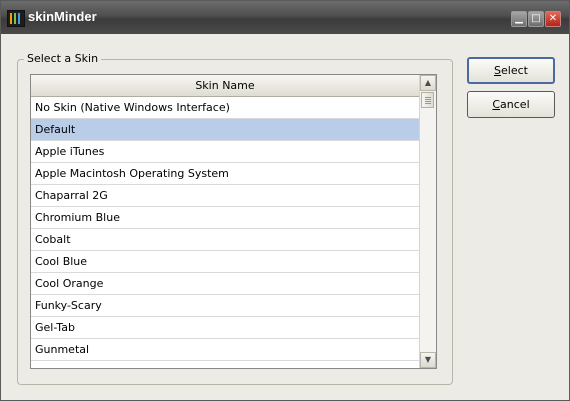  I want to click on scroll-up-button: ▲, so click(428, 83).